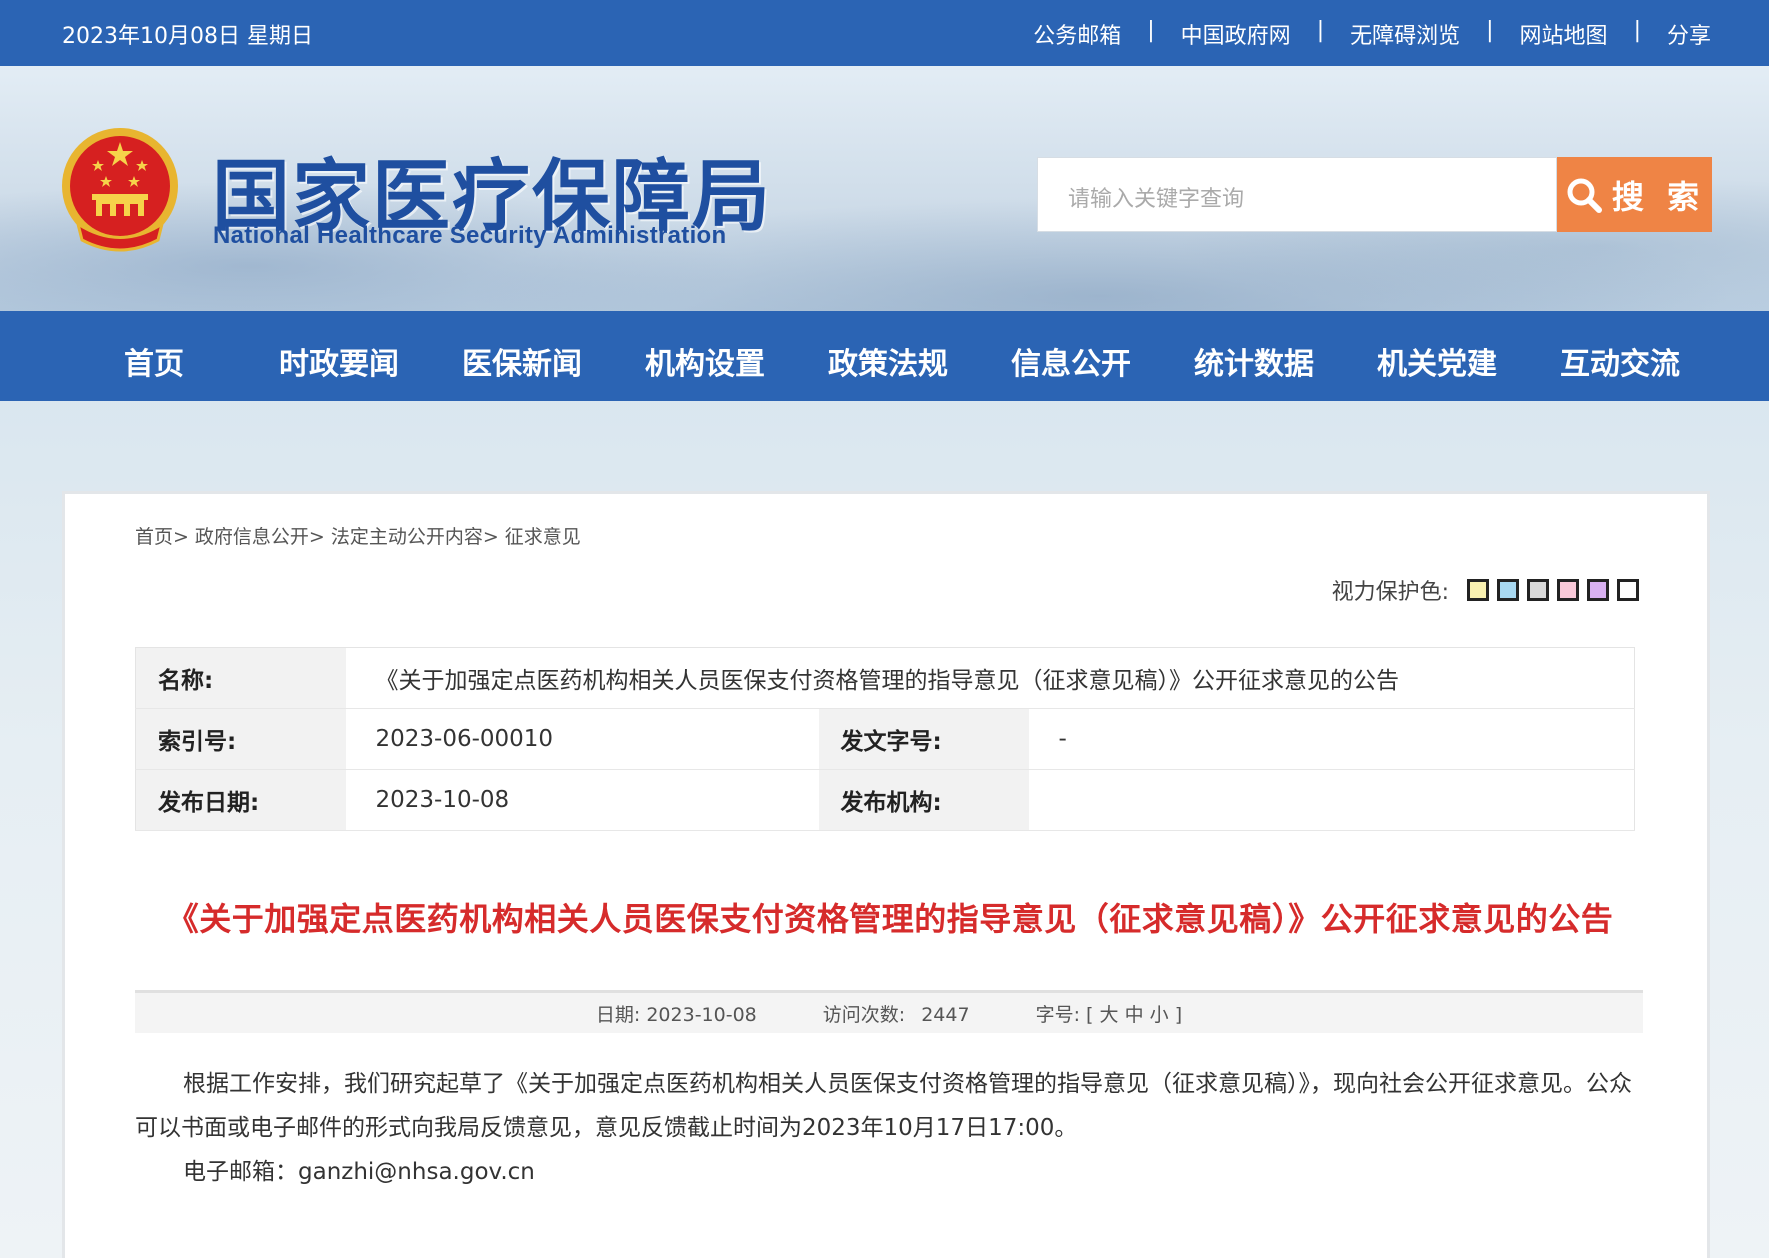 This screenshot has height=1258, width=1769. Describe the element at coordinates (888, 361) in the screenshot. I see `nav-item-policy: 政策法规` at that location.